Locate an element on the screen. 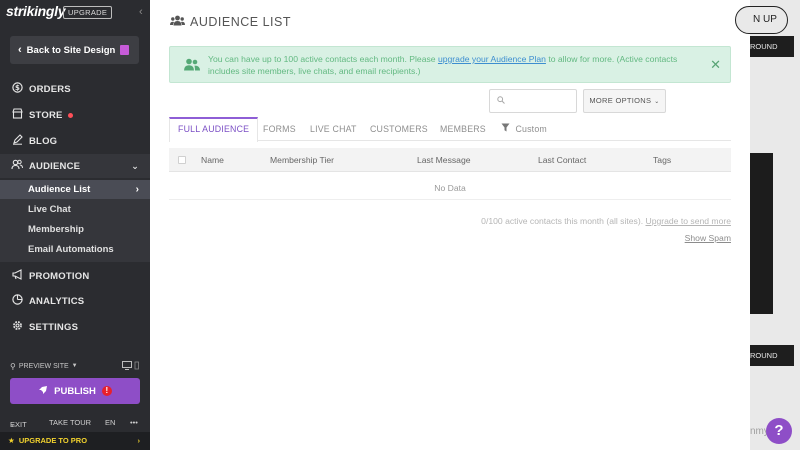 The width and height of the screenshot is (800, 450). storefront-icon is located at coordinates (17, 115).